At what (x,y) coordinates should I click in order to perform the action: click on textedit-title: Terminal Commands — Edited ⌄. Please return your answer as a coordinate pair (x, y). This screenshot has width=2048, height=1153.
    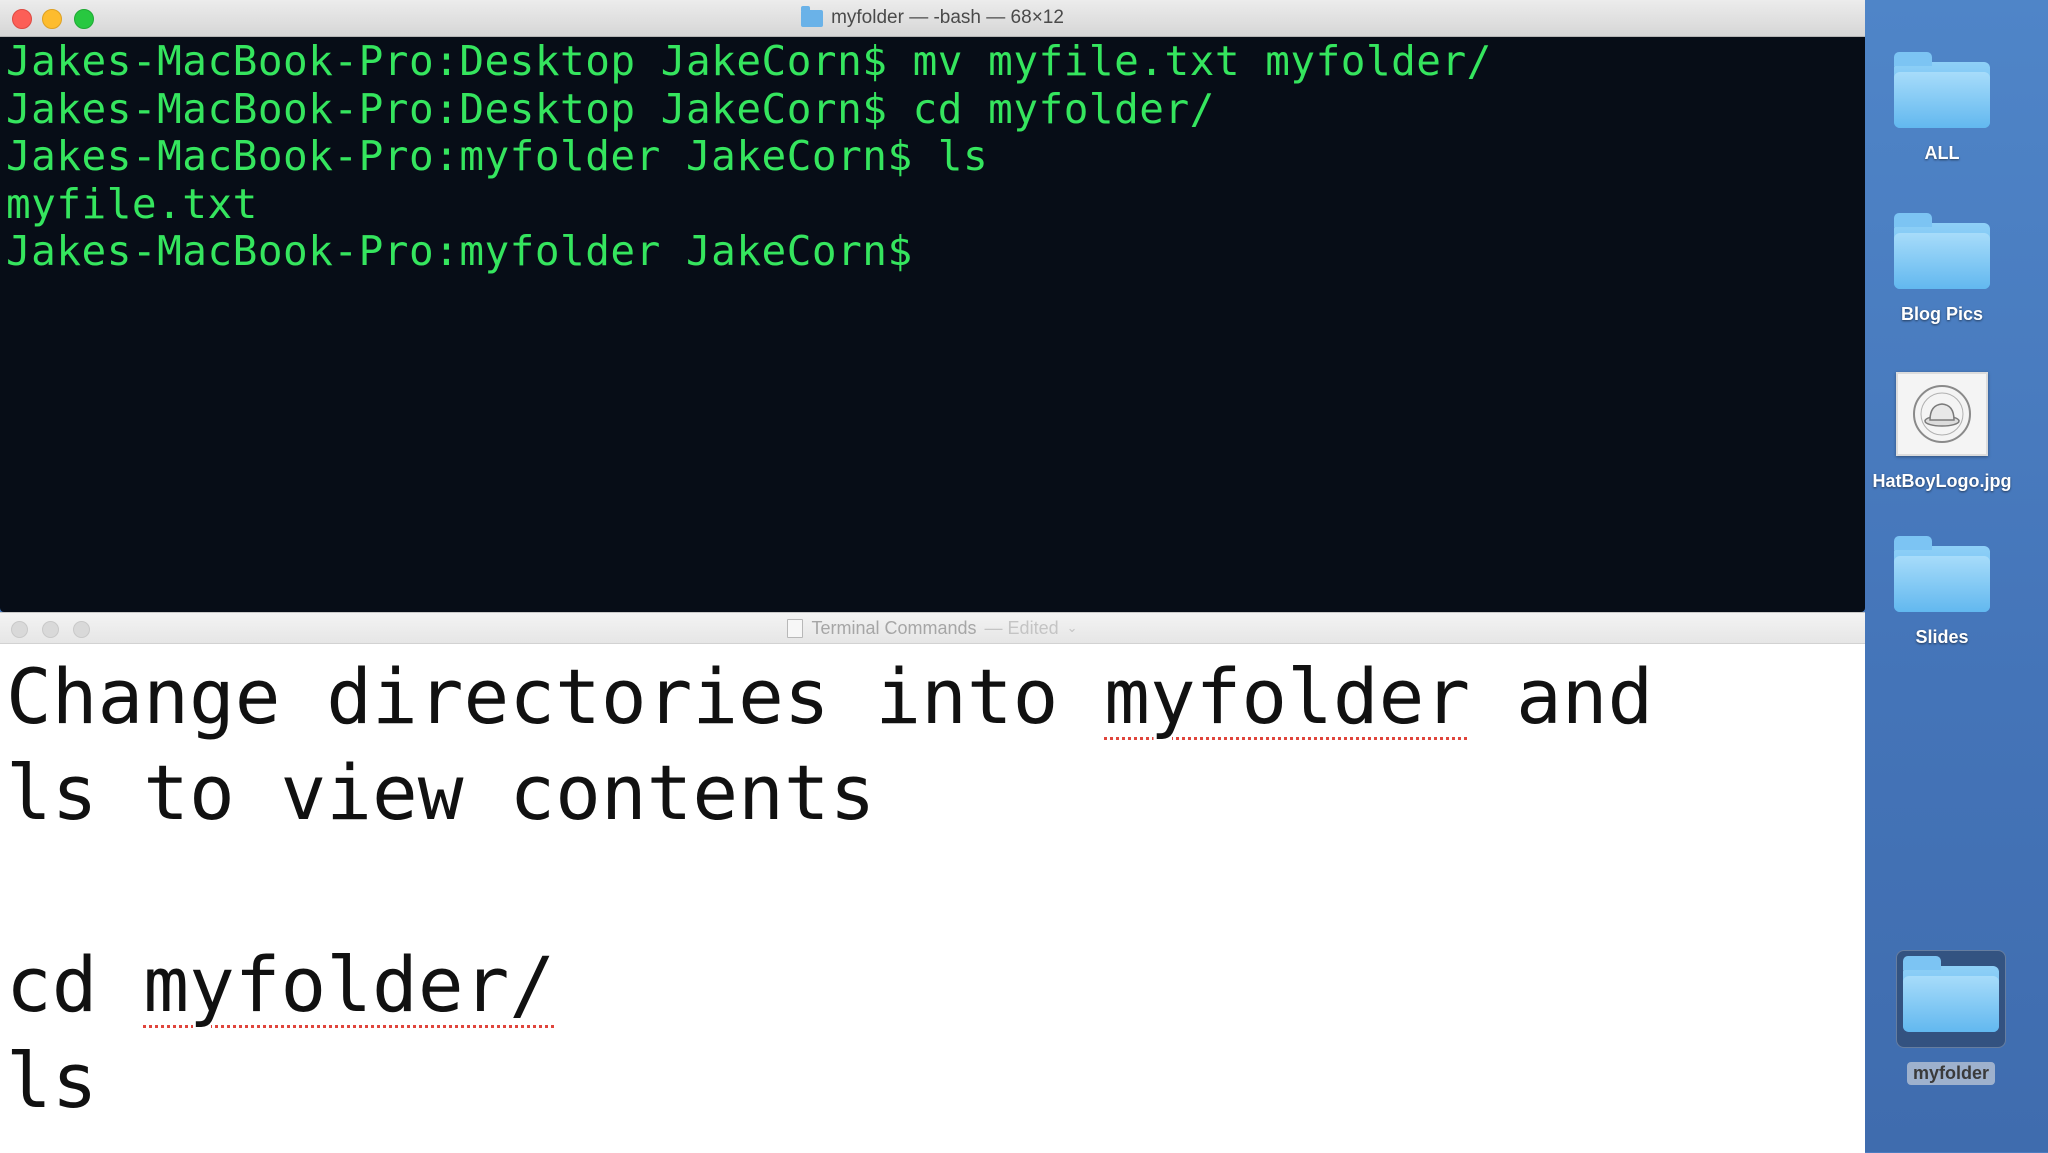
    Looking at the image, I should click on (932, 628).